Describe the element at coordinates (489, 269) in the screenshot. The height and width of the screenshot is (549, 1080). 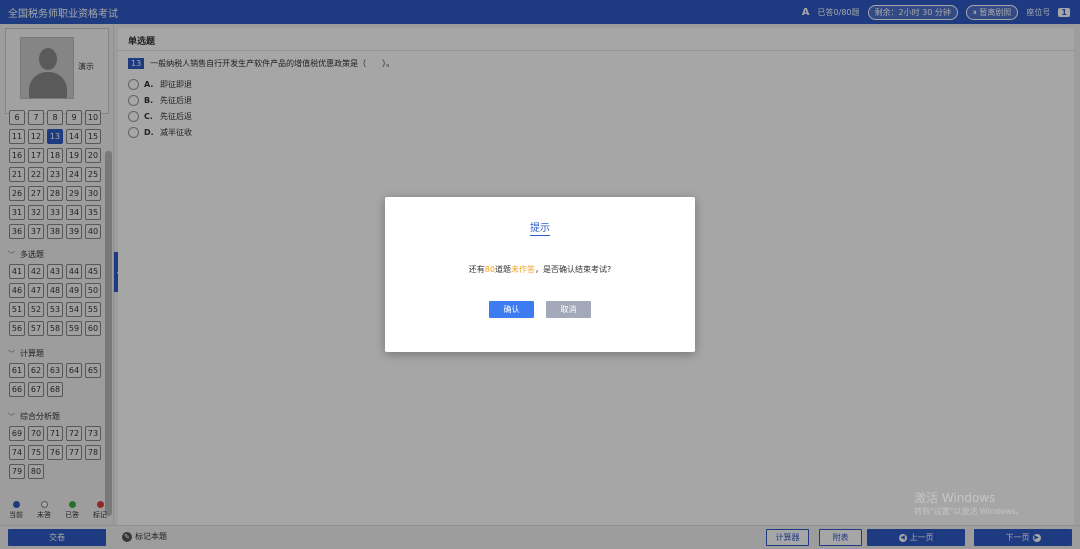
I see `msg-count: 80` at that location.